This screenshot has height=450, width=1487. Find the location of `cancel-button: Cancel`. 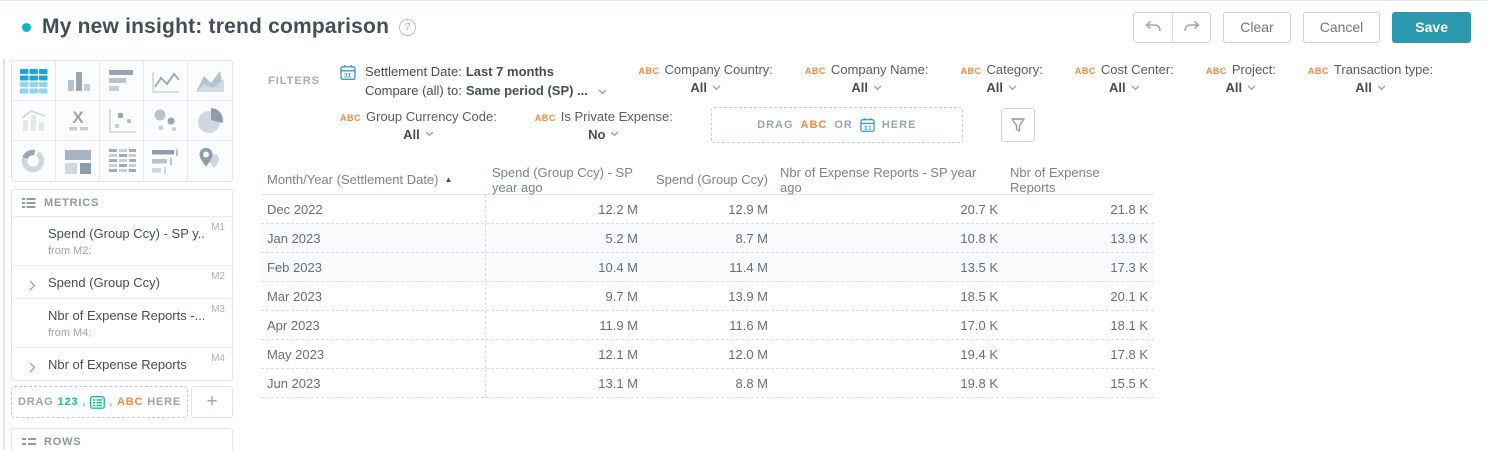

cancel-button: Cancel is located at coordinates (1341, 27).